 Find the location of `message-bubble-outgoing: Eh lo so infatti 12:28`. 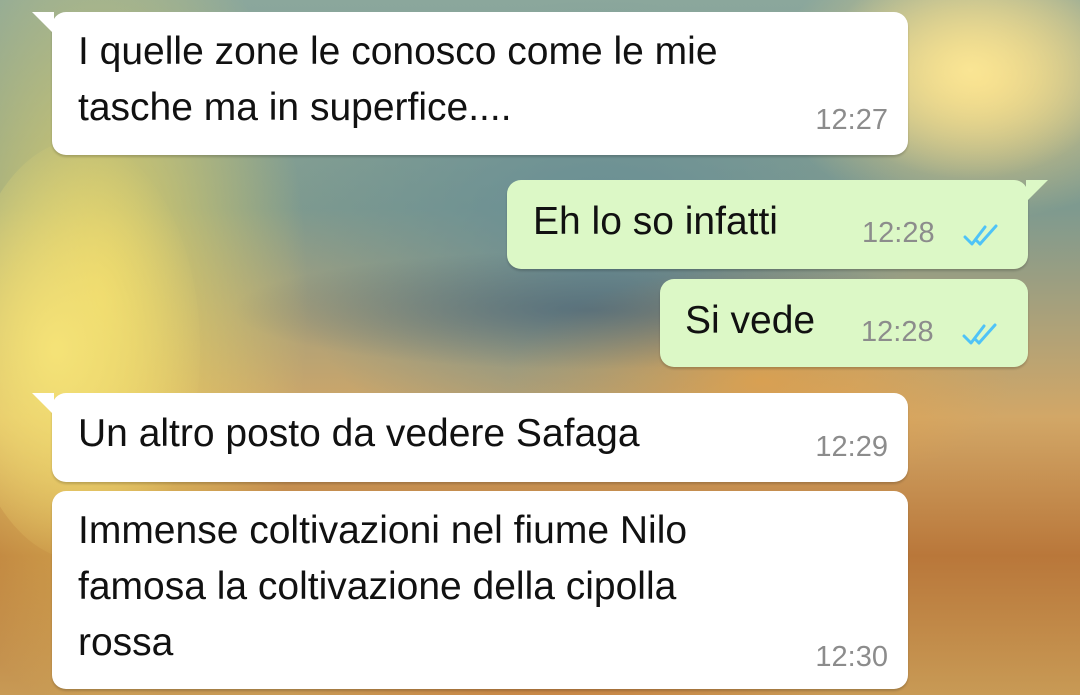

message-bubble-outgoing: Eh lo so infatti 12:28 is located at coordinates (777, 224).